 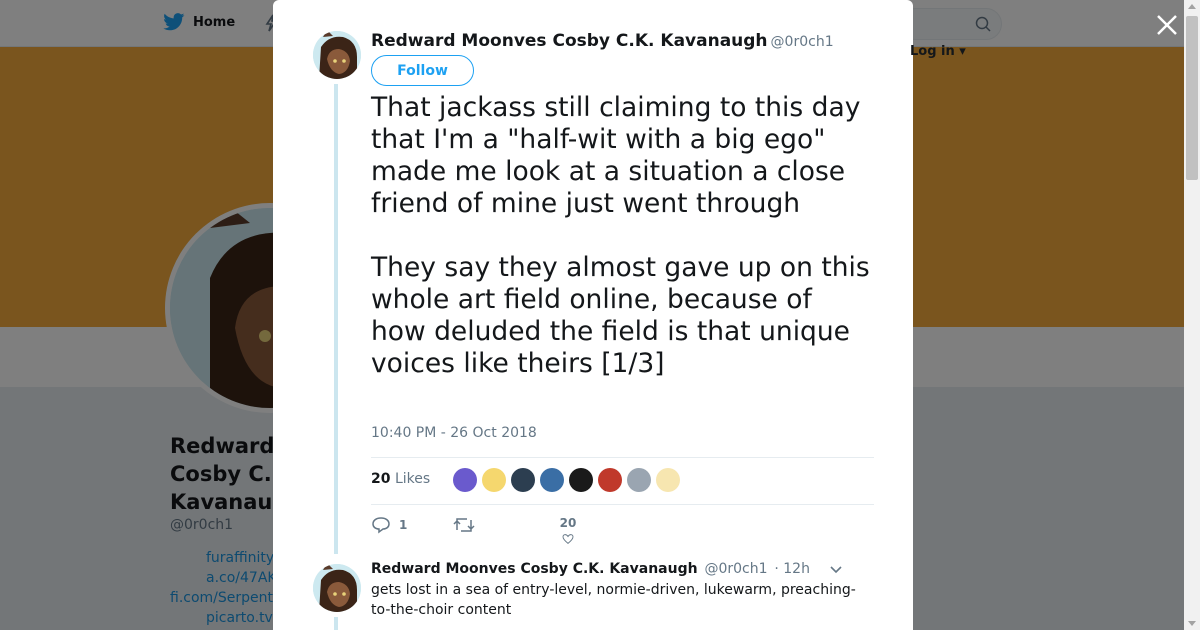 What do you see at coordinates (403, 525) in the screenshot?
I see `reply-count: 1` at bounding box center [403, 525].